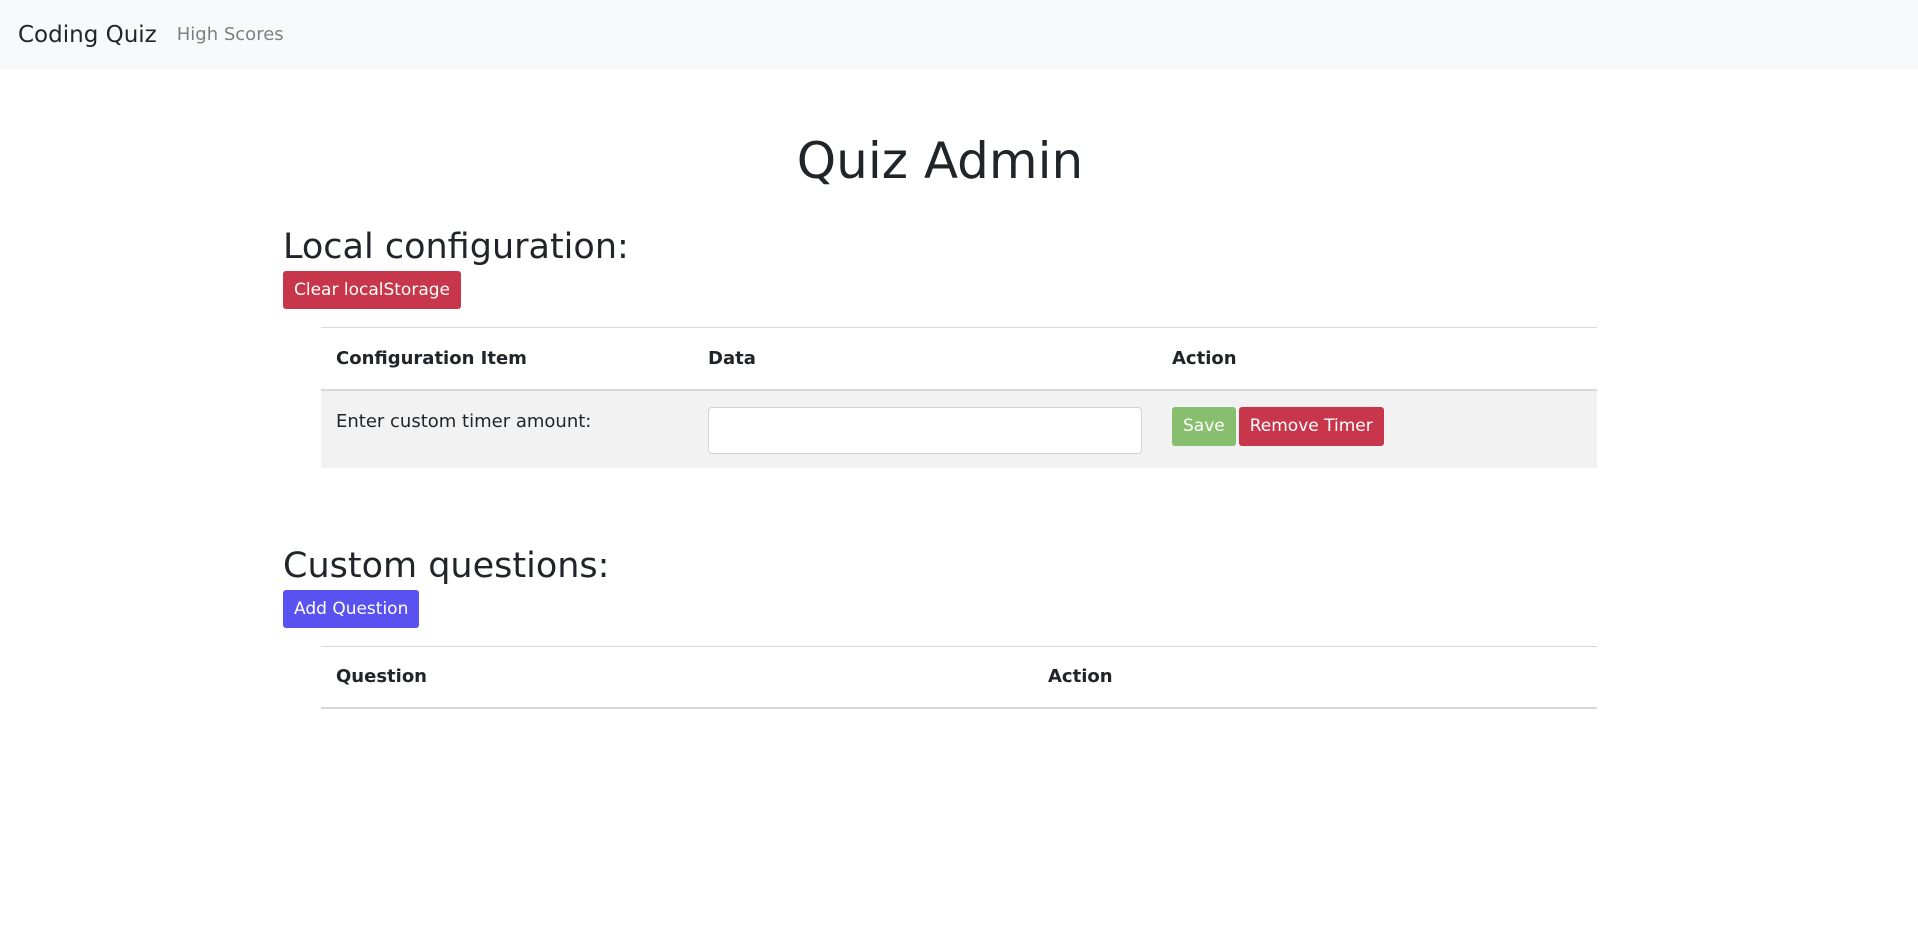 Image resolution: width=1918 pixels, height=931 pixels. What do you see at coordinates (1311, 426) in the screenshot?
I see `remove-timer-button: Remove Timer` at bounding box center [1311, 426].